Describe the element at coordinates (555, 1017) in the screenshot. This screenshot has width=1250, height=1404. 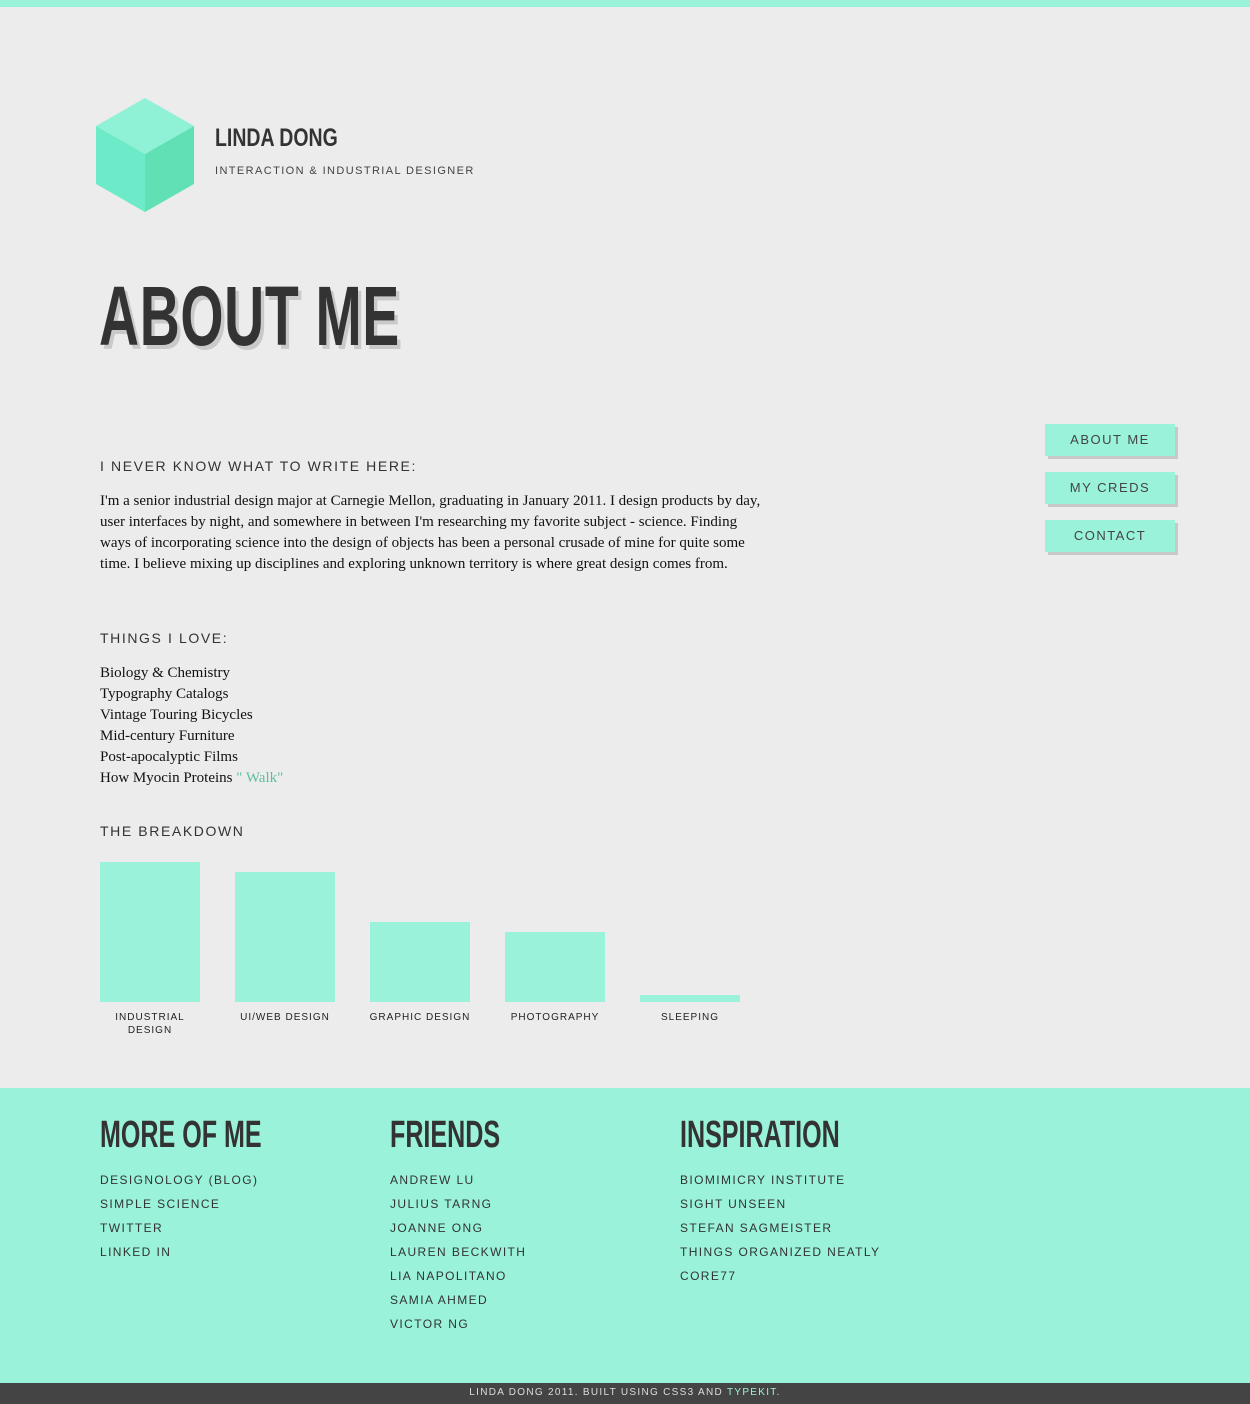
I see `bar-label-photography: PHOTOGRAPHY` at that location.